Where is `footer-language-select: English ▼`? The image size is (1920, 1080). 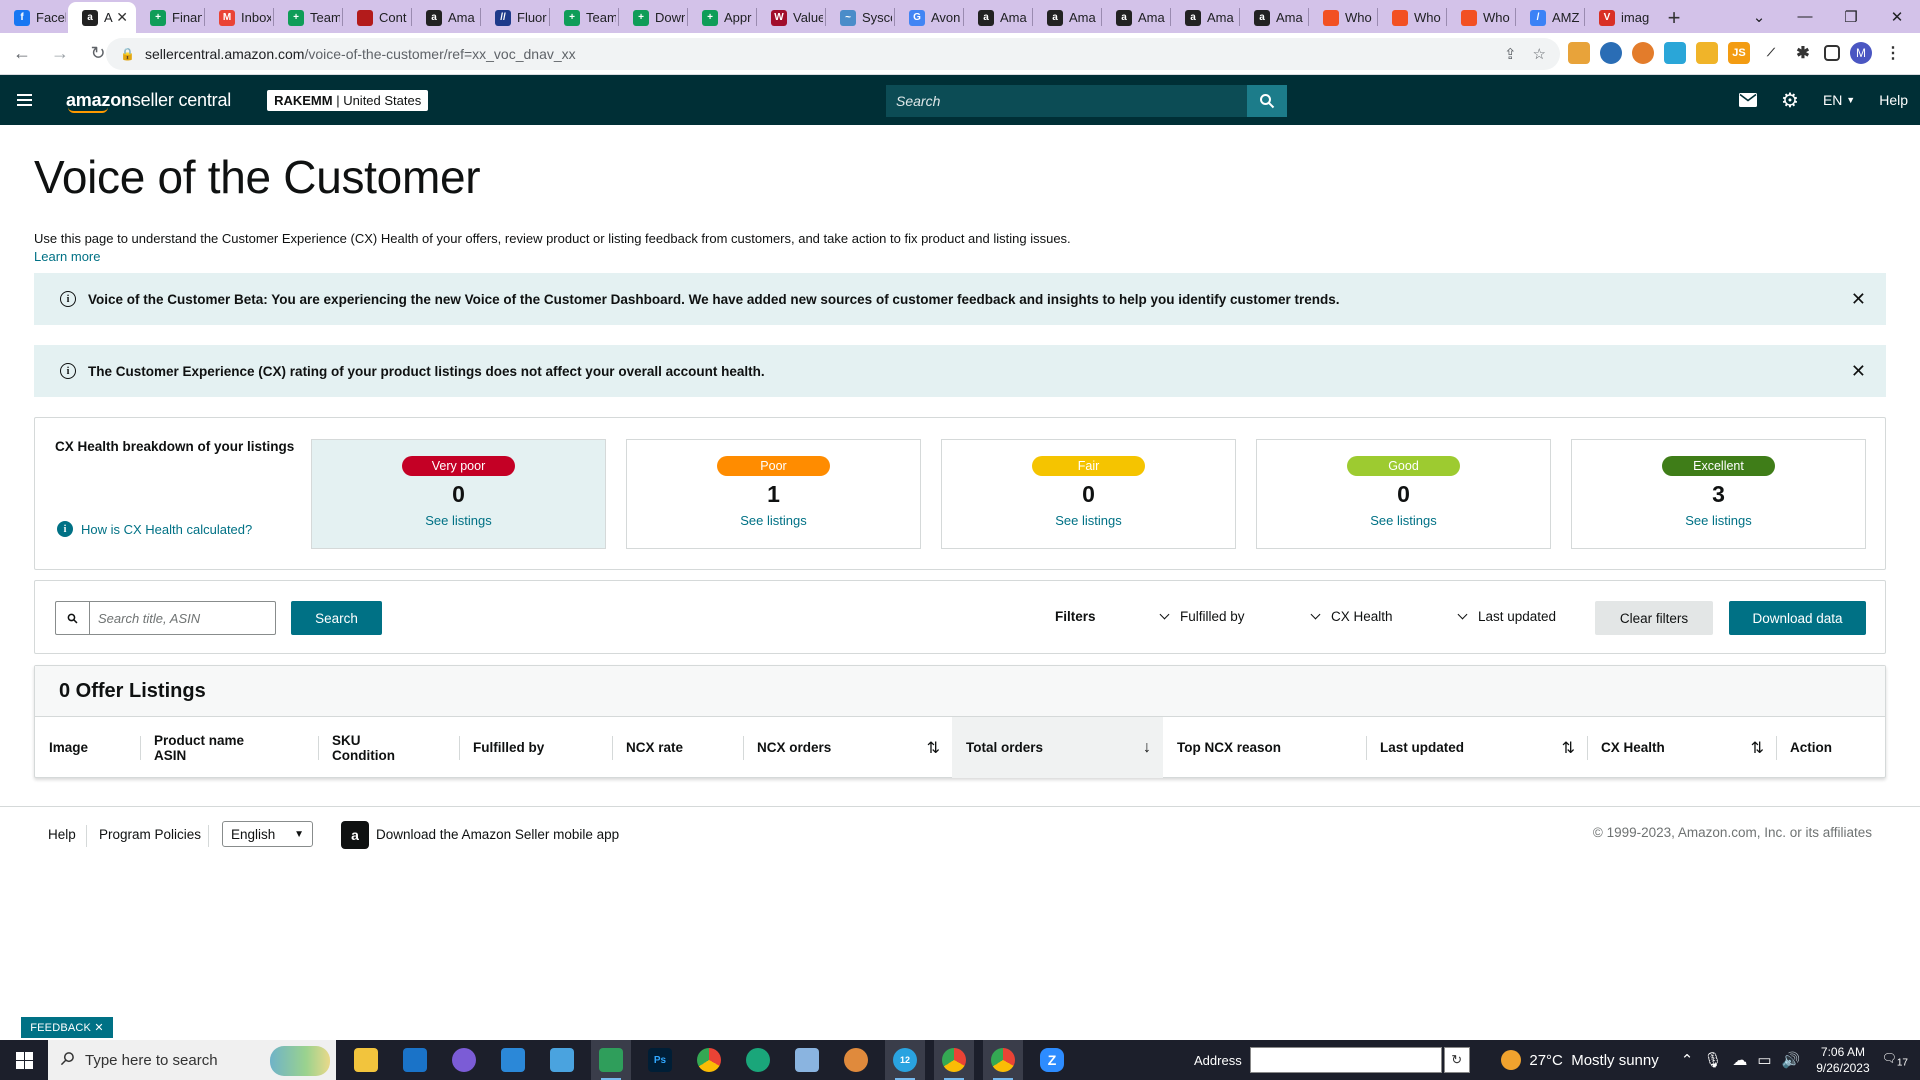 footer-language-select: English ▼ is located at coordinates (267, 834).